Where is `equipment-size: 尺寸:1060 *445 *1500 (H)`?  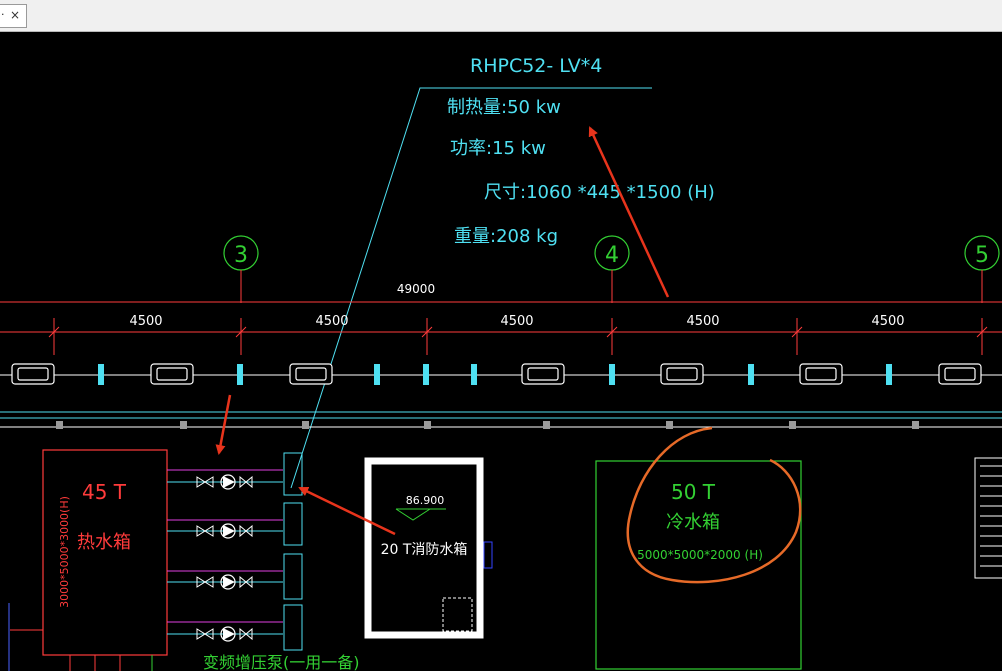
equipment-size: 尺寸:1060 *445 *1500 (H) is located at coordinates (599, 192).